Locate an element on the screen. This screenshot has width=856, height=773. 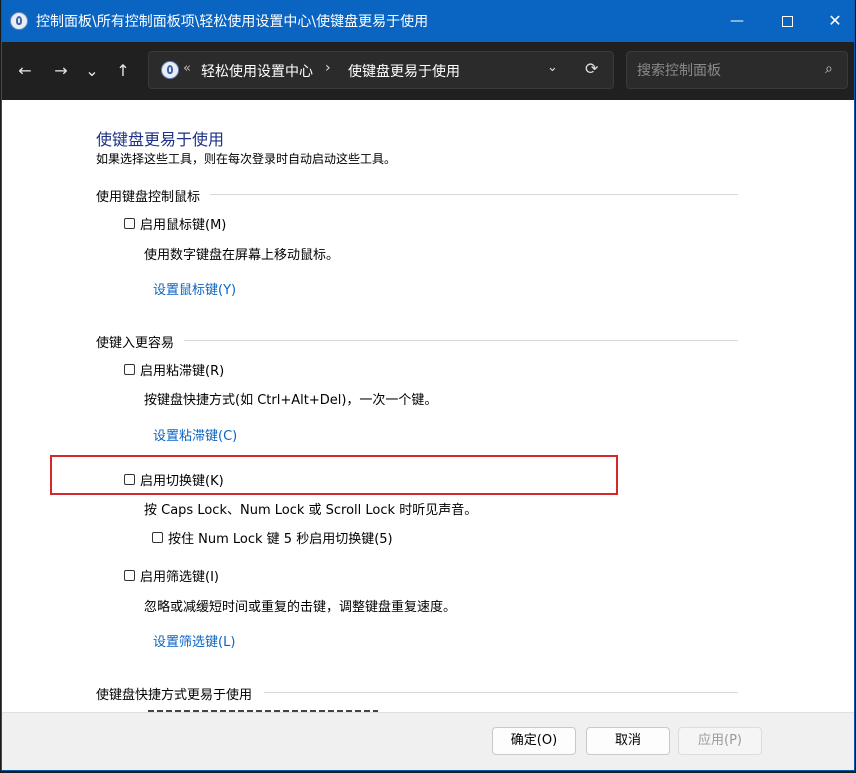
sticky-keys-label: 启用粘滞键(R) is located at coordinates (182, 371).